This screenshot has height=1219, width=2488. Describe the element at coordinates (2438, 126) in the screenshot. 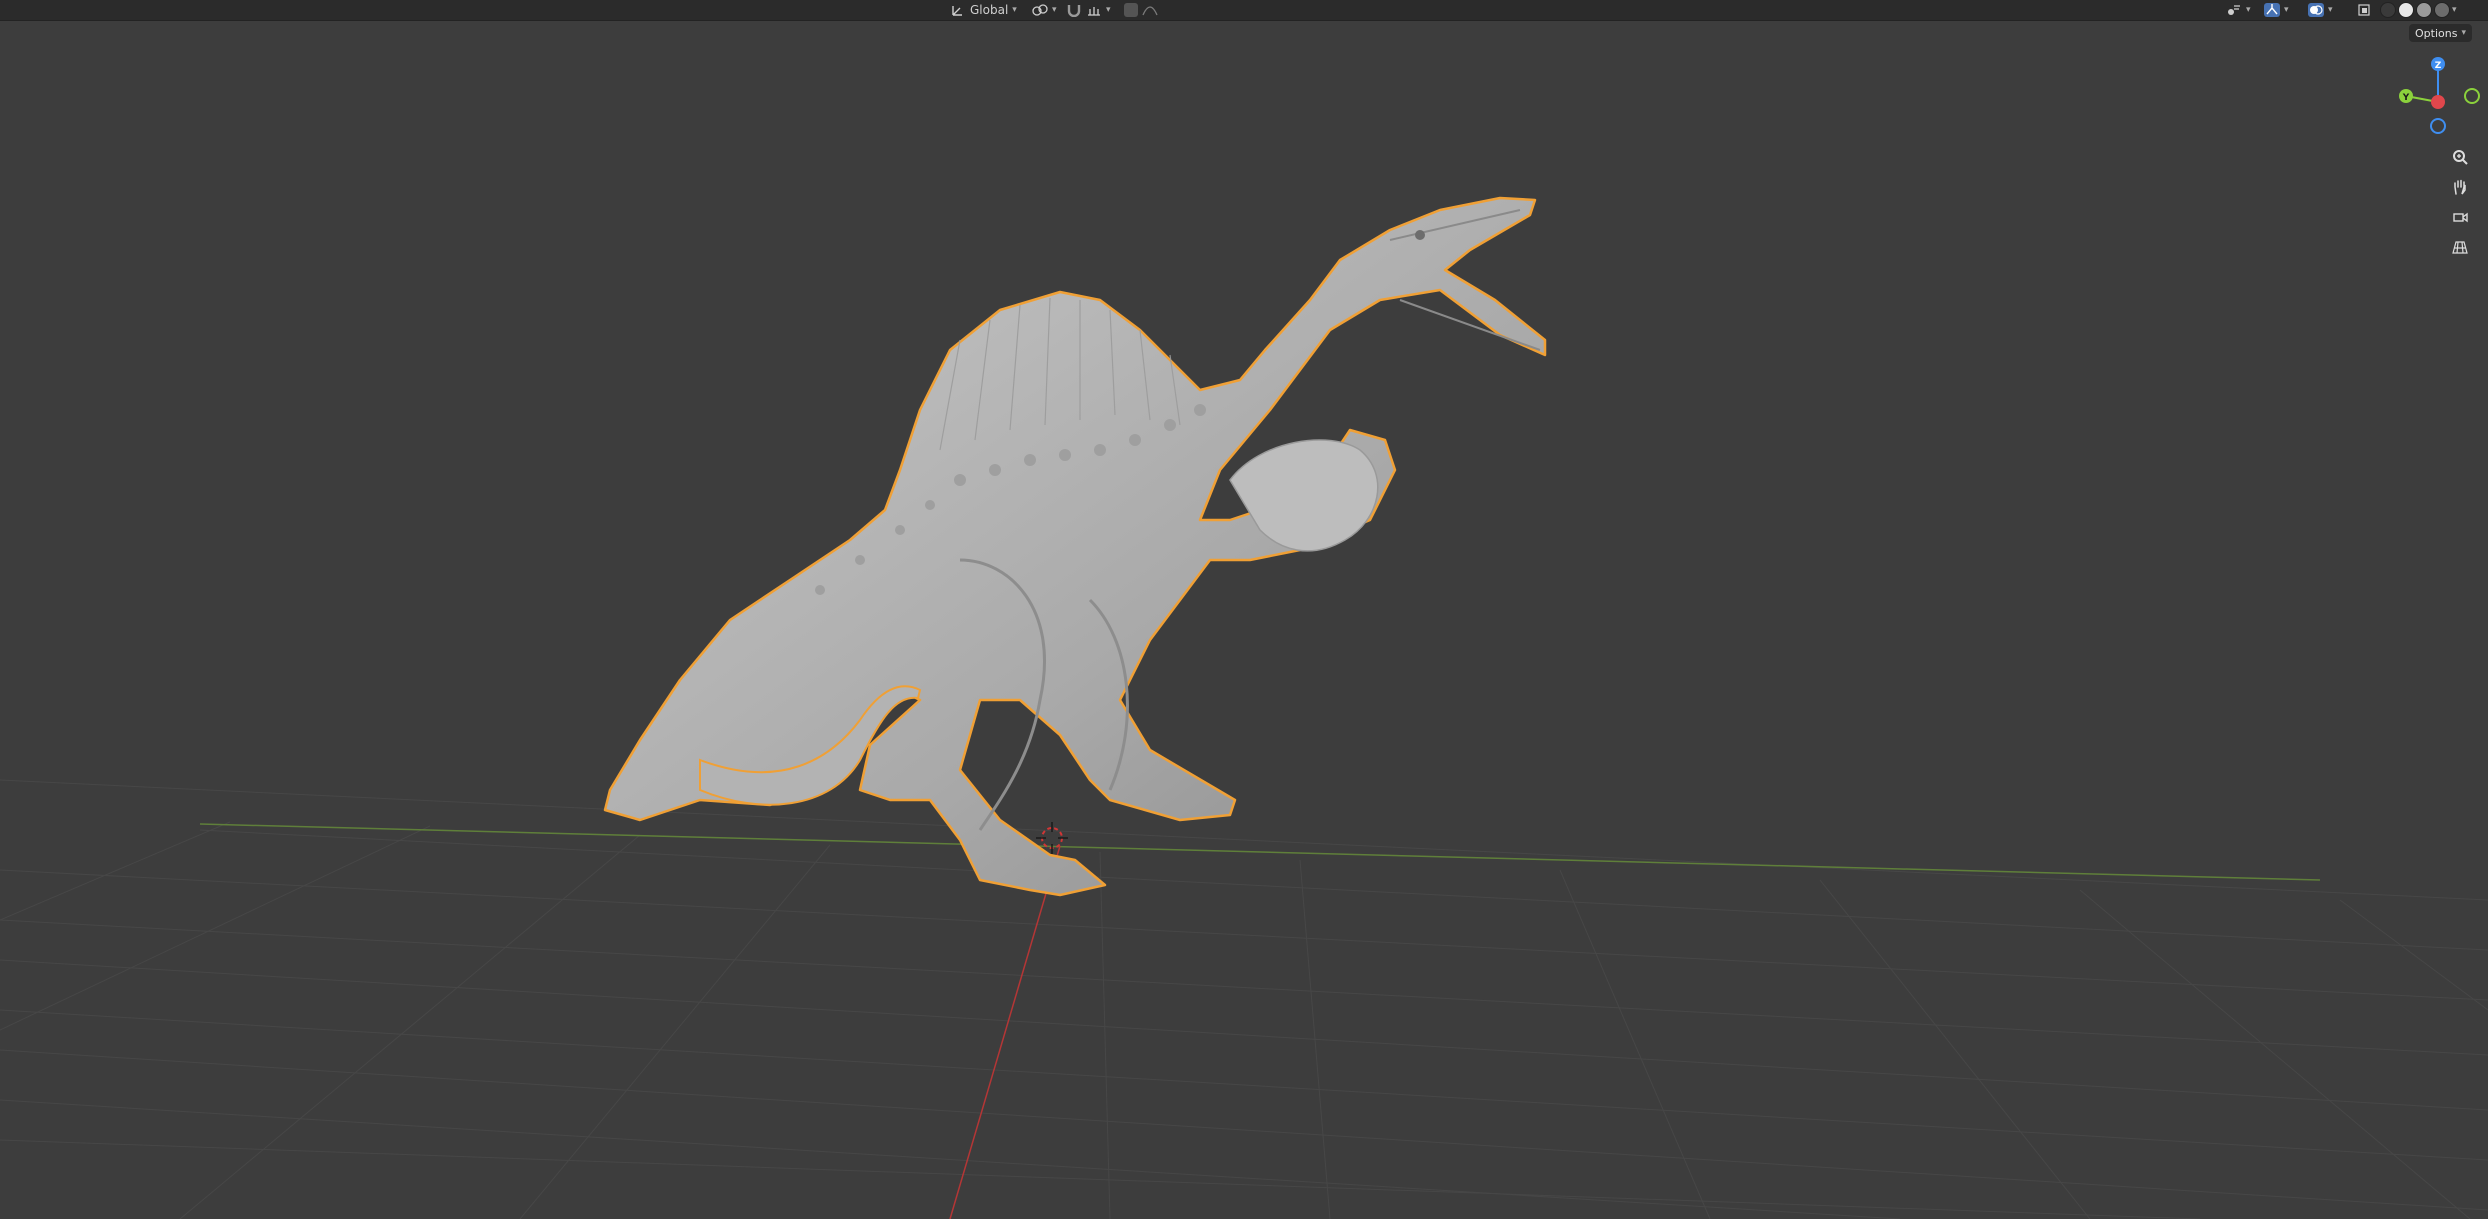

I see `neg-z-axis-ball` at that location.